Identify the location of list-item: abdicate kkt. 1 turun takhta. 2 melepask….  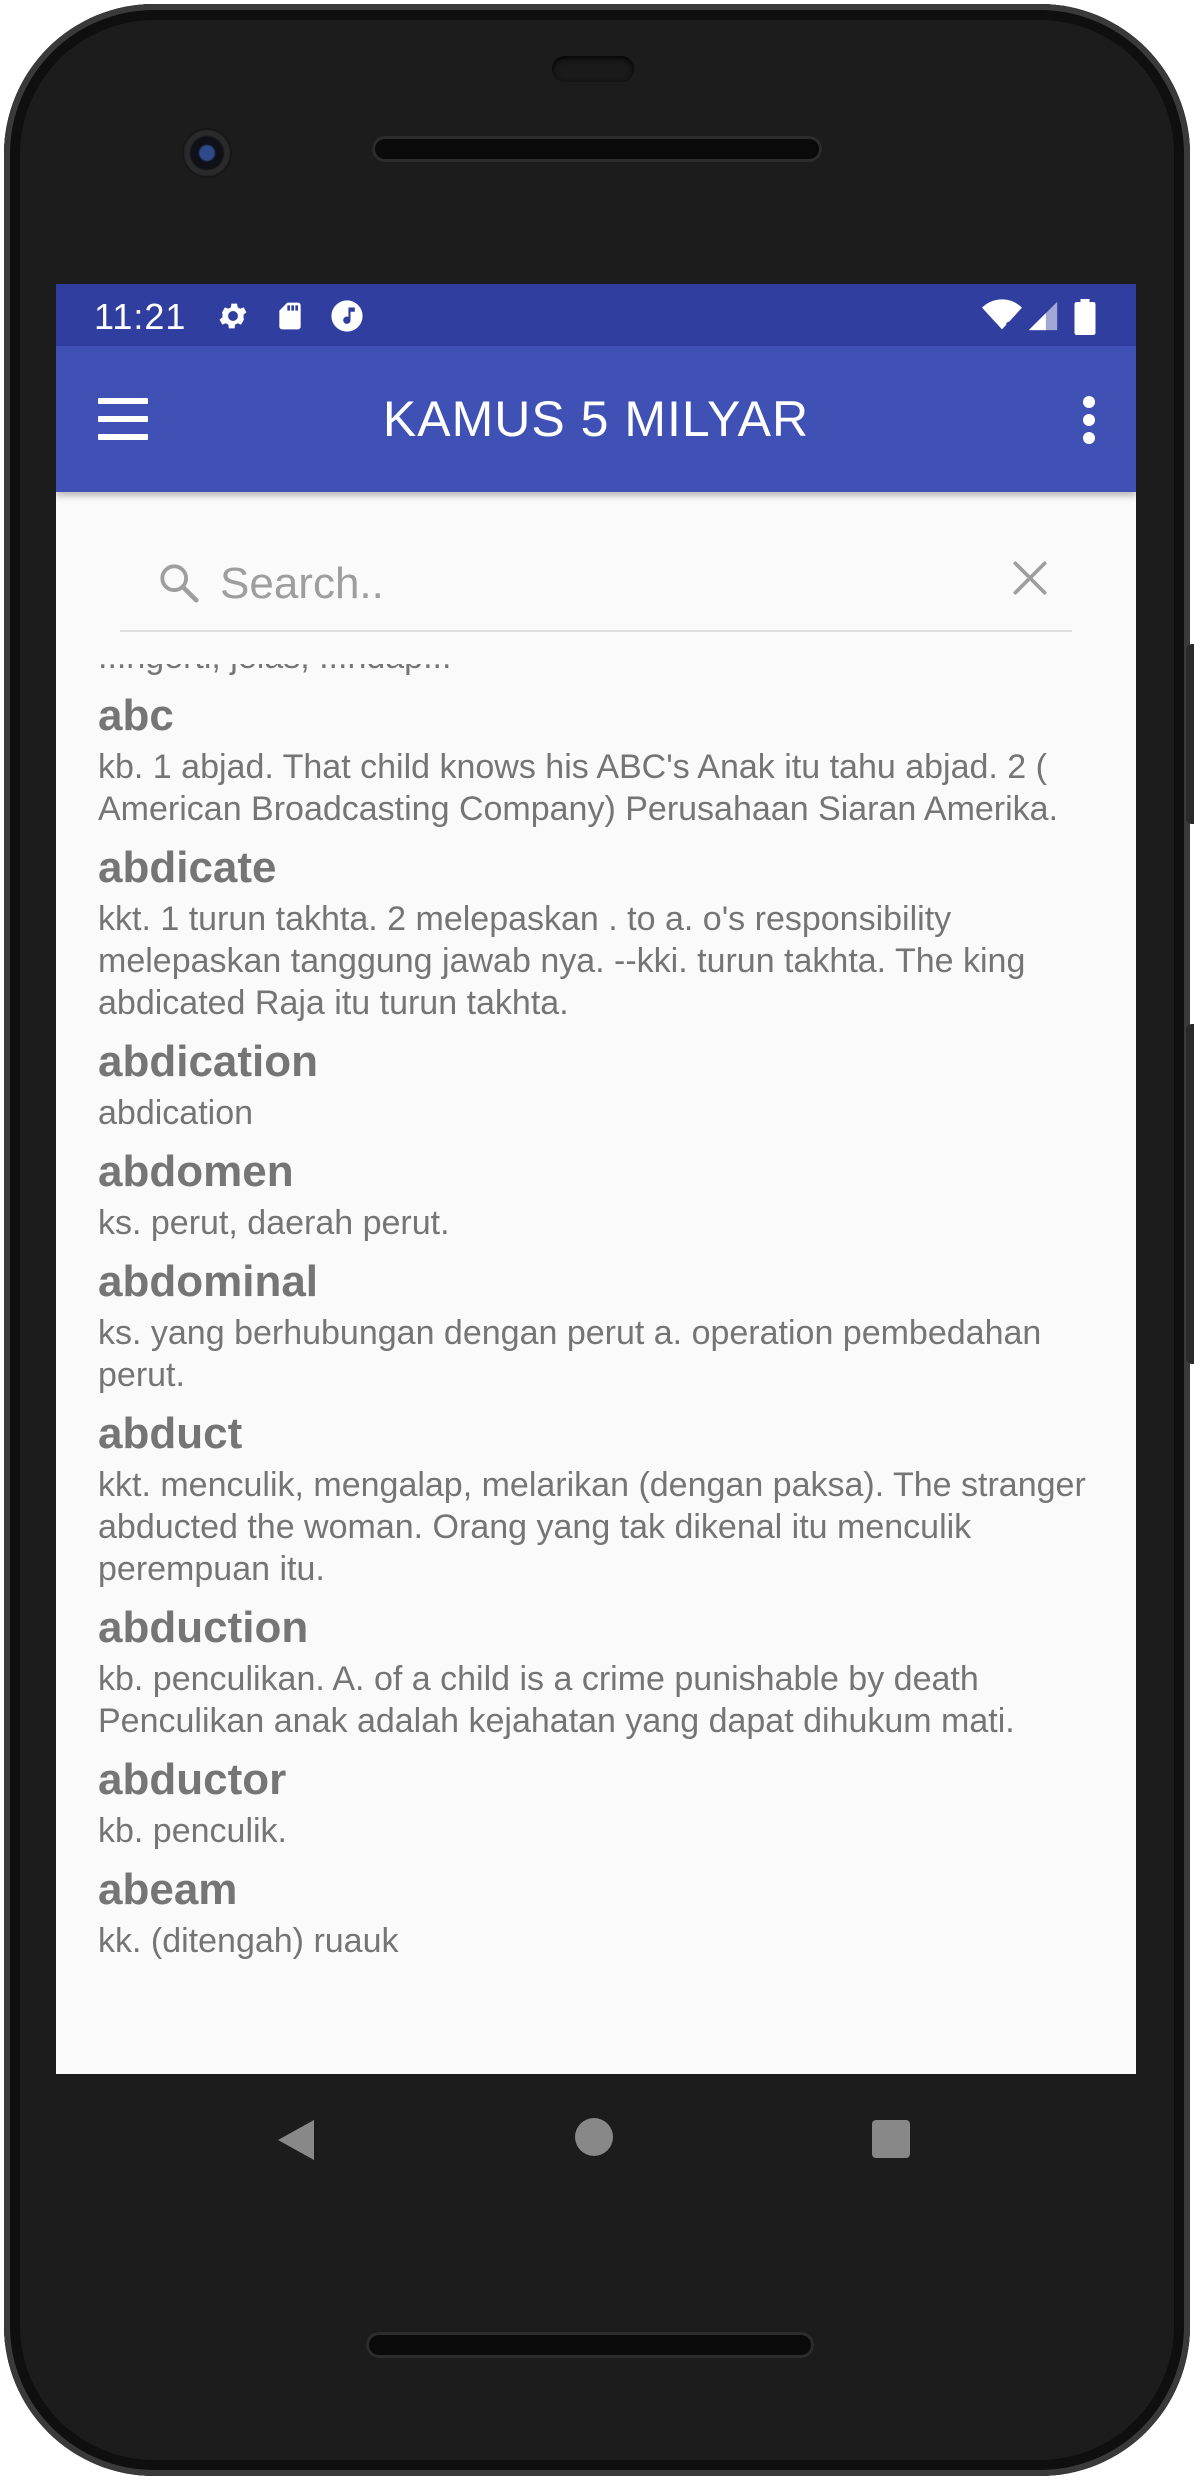
(603, 931).